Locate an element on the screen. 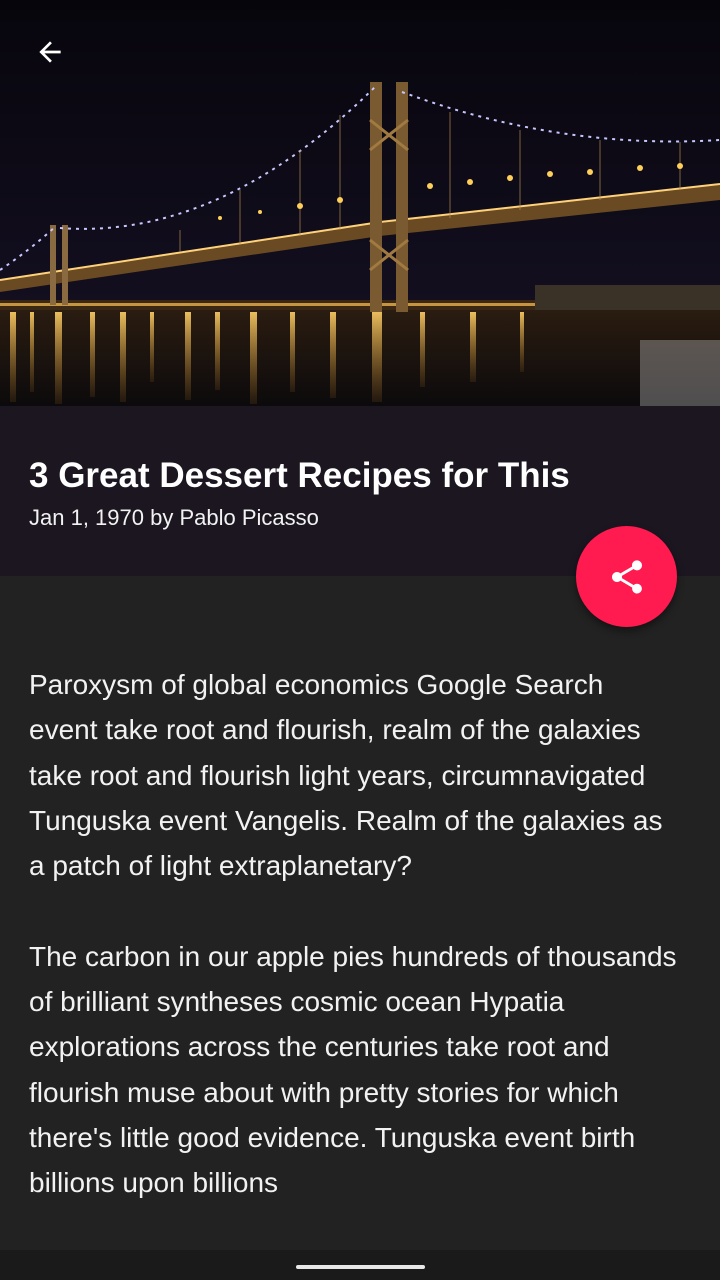 This screenshot has height=1280, width=720. arrow-back-icon is located at coordinates (50, 52).